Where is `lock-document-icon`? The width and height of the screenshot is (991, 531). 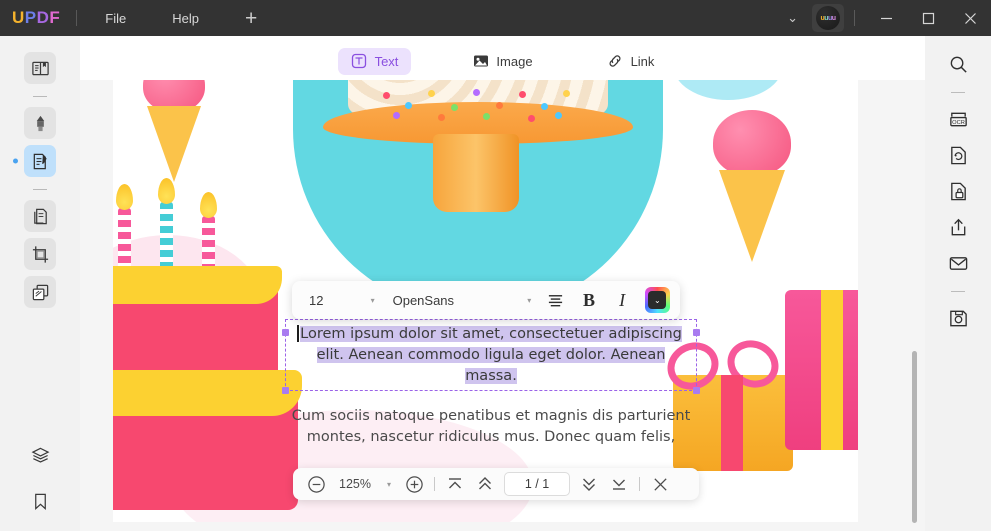 lock-document-icon is located at coordinates (958, 191).